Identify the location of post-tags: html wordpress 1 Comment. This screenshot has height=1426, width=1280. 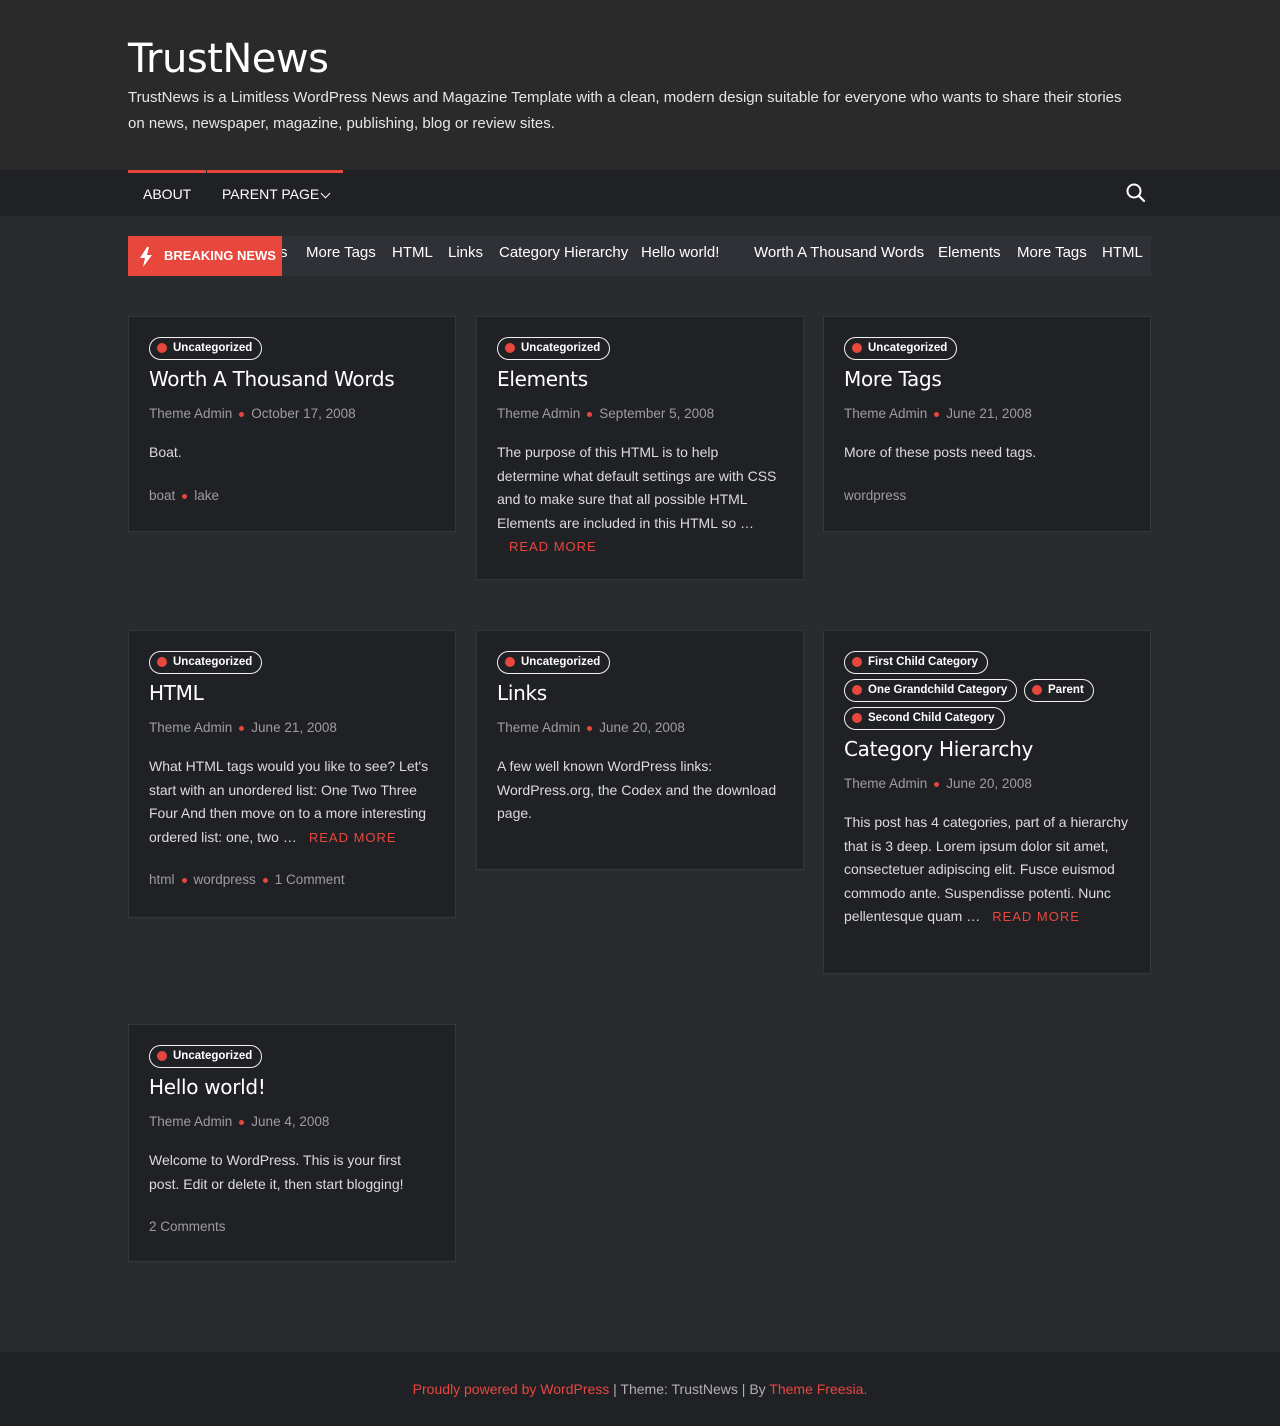
(292, 880).